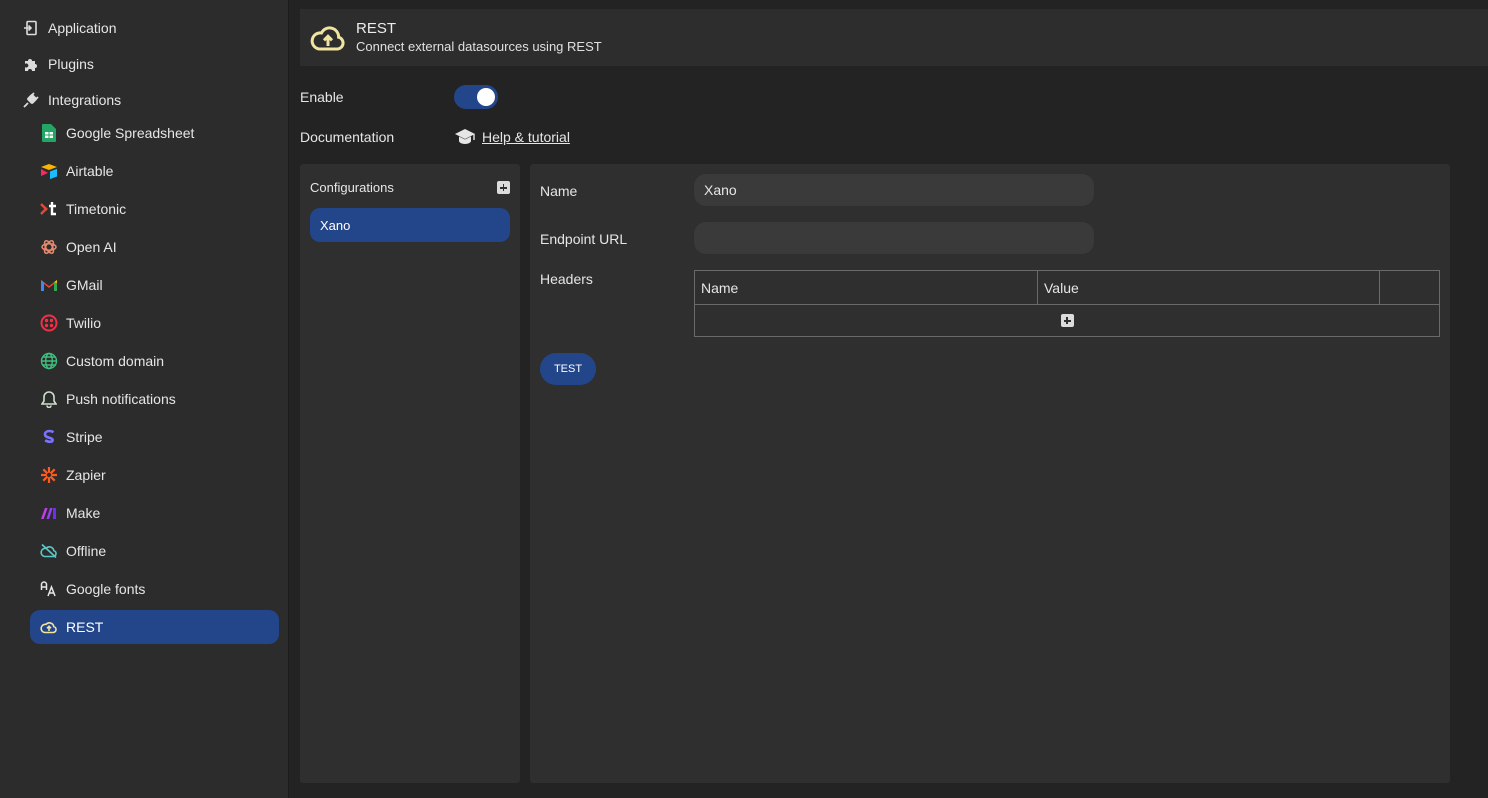 The image size is (1488, 798). I want to click on sidebar-item-label: Integrations, so click(85, 100).